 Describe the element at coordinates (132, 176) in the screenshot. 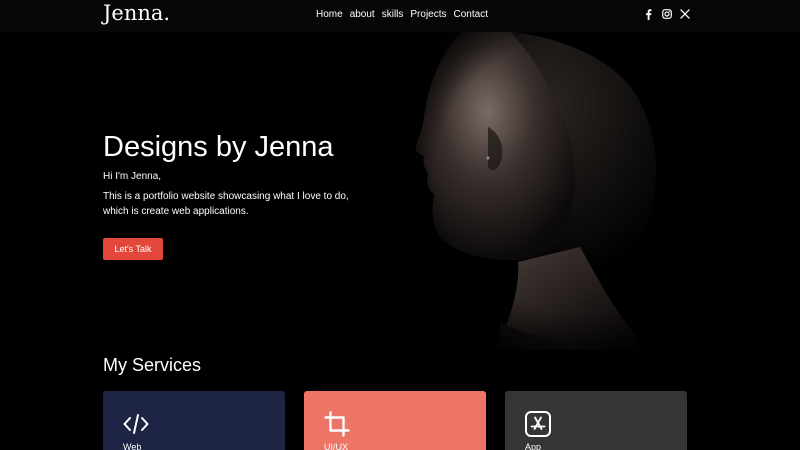

I see `hero-greeting: Hi I'm Jenna,` at that location.